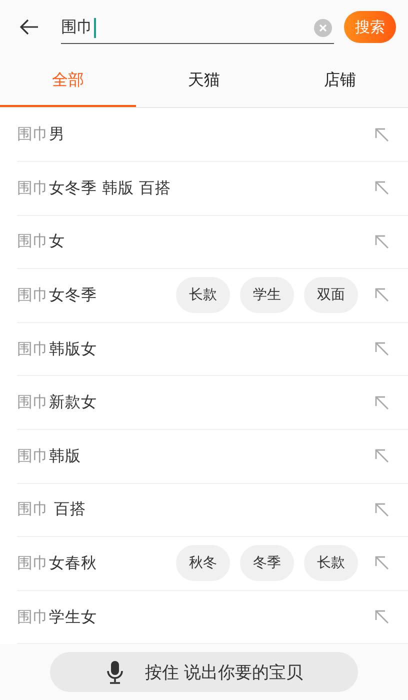 This screenshot has width=408, height=700. Describe the element at coordinates (57, 295) in the screenshot. I see `suggestion-text: 围巾 女冬季` at that location.